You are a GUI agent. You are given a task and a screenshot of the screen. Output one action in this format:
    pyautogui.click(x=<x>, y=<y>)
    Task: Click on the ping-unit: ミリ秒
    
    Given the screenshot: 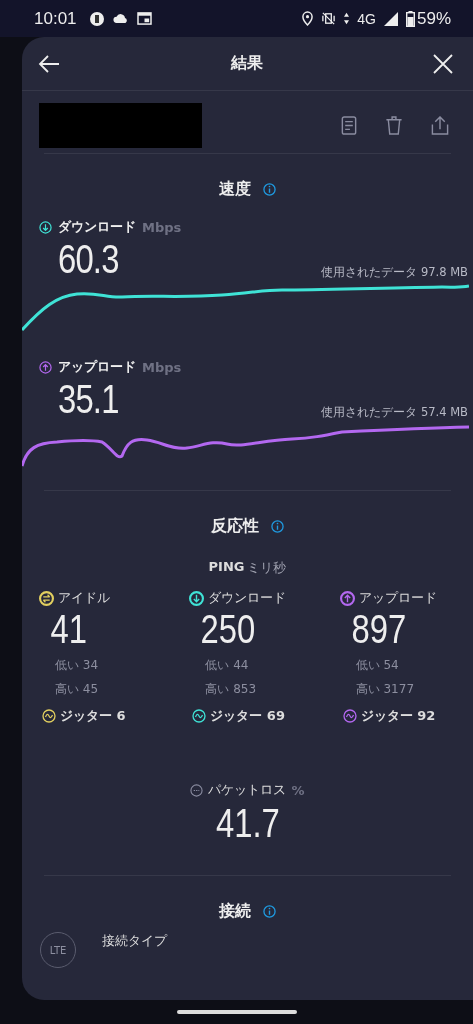 What is the action you would take?
    pyautogui.click(x=267, y=568)
    